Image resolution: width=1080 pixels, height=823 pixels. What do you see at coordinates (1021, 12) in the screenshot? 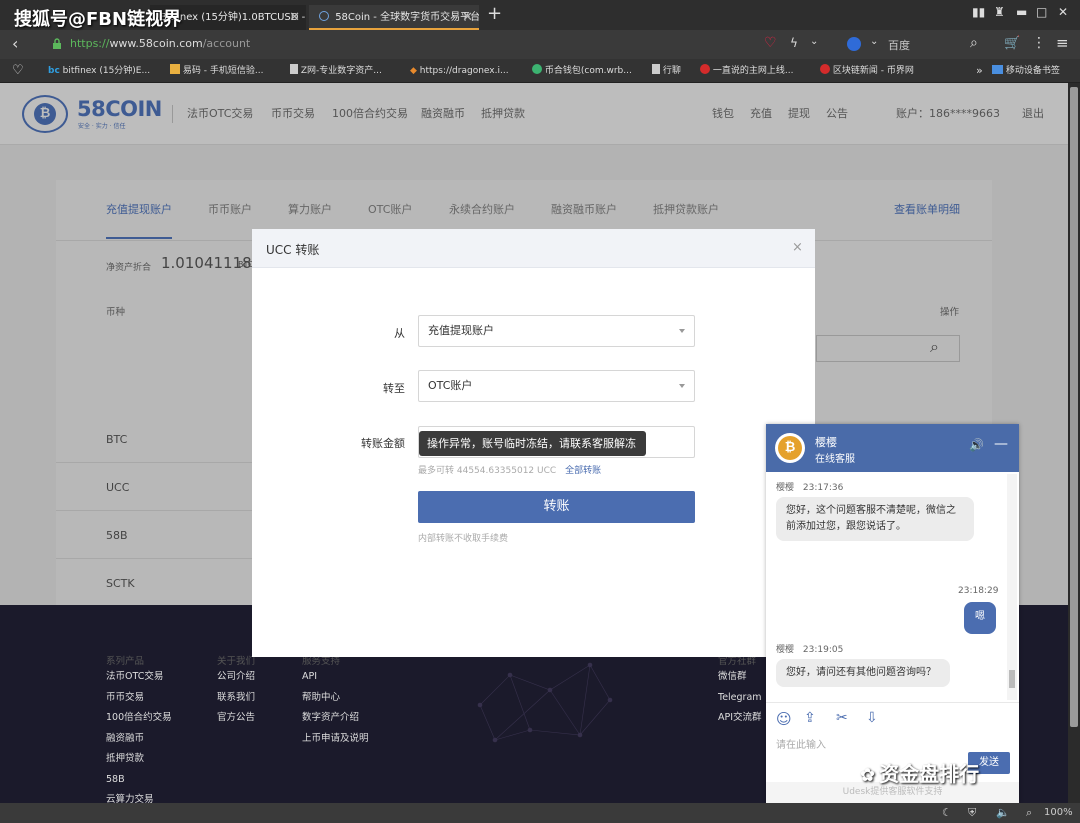
I see `minimize-icon: ▬` at bounding box center [1021, 12].